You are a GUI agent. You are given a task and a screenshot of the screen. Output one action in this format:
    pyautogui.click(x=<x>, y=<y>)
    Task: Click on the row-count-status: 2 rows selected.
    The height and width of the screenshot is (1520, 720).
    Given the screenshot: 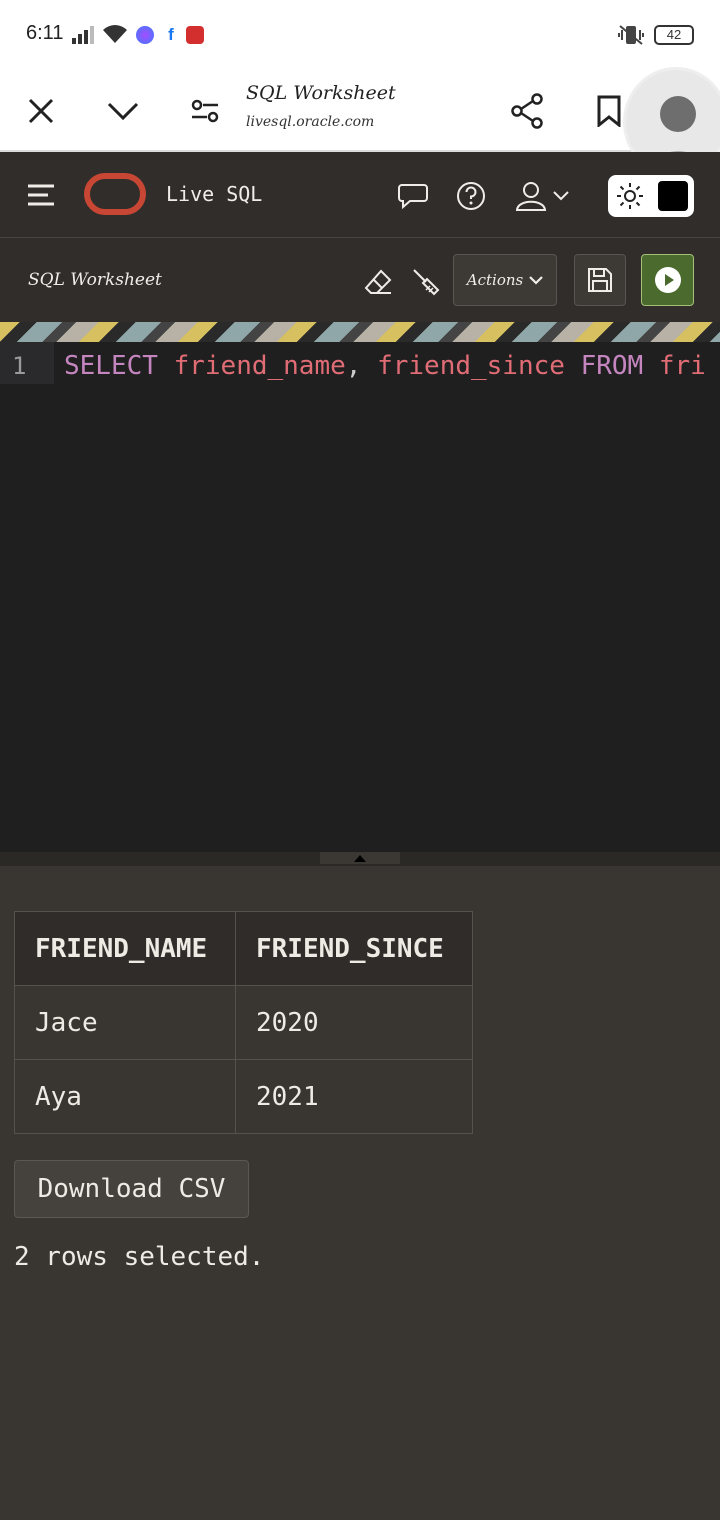 What is the action you would take?
    pyautogui.click(x=139, y=1257)
    